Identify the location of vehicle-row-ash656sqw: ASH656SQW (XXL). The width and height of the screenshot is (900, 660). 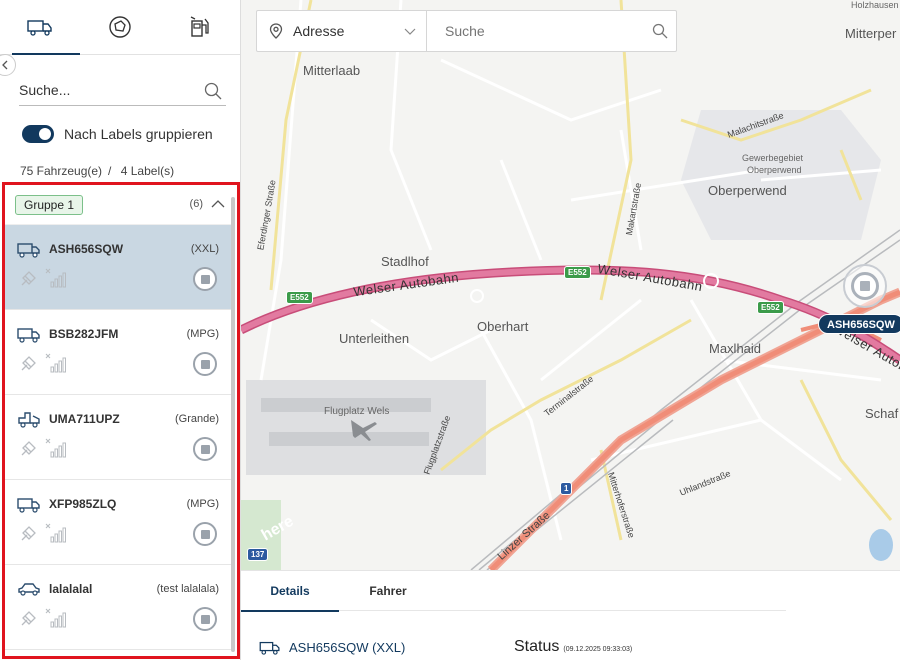
(118, 267).